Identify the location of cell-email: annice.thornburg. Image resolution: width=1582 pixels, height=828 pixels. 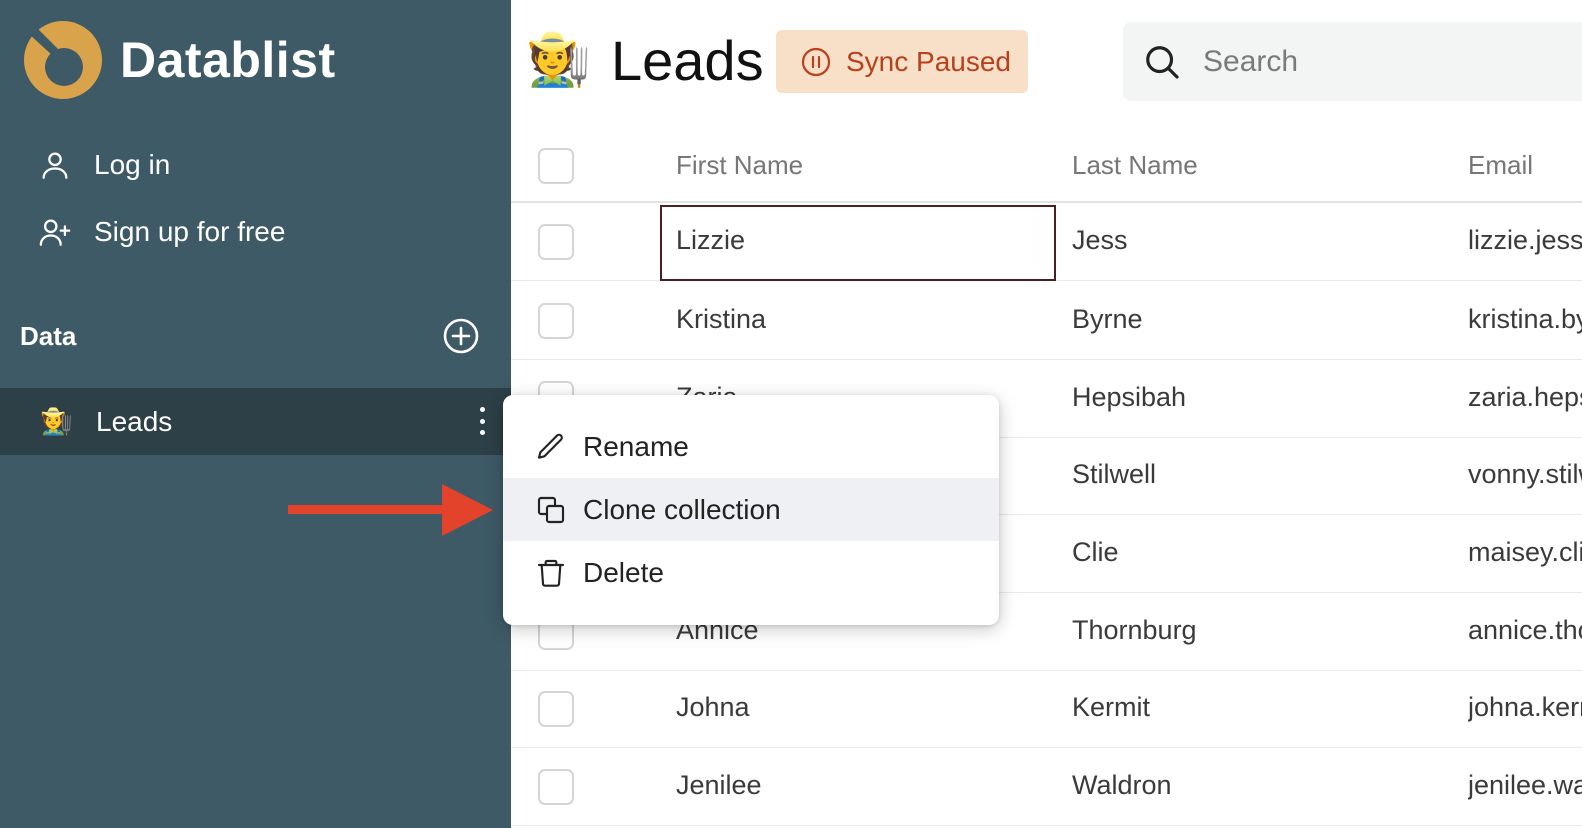
(1525, 630).